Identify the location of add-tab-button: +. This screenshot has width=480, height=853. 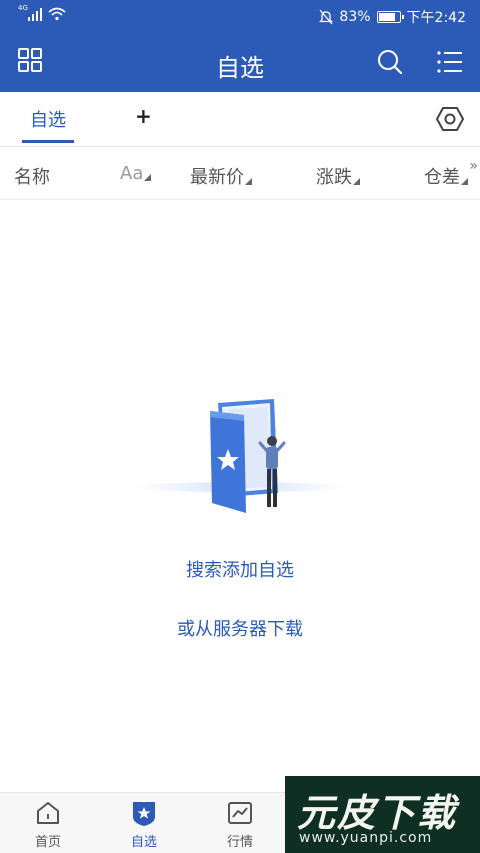
(143, 116).